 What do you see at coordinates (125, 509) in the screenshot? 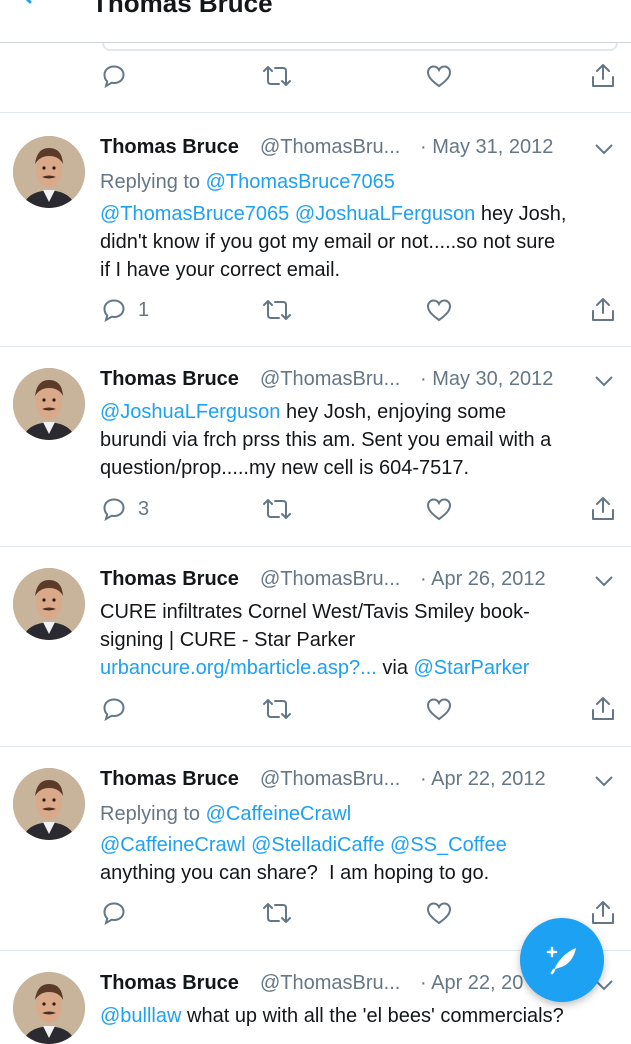
I see `reply-button: 3` at bounding box center [125, 509].